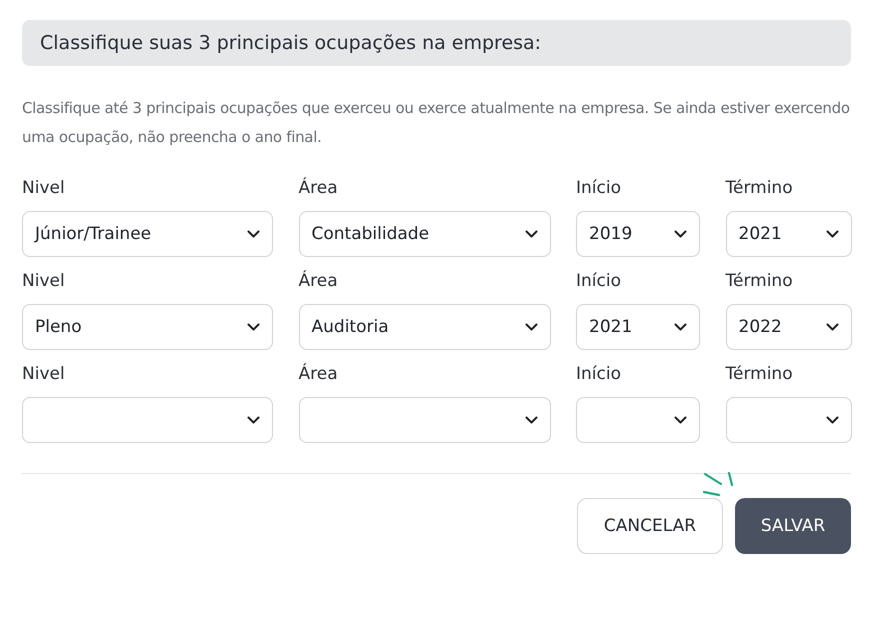 The image size is (873, 620). Describe the element at coordinates (147, 234) in the screenshot. I see `select-field: Júnior/Trainee` at that location.